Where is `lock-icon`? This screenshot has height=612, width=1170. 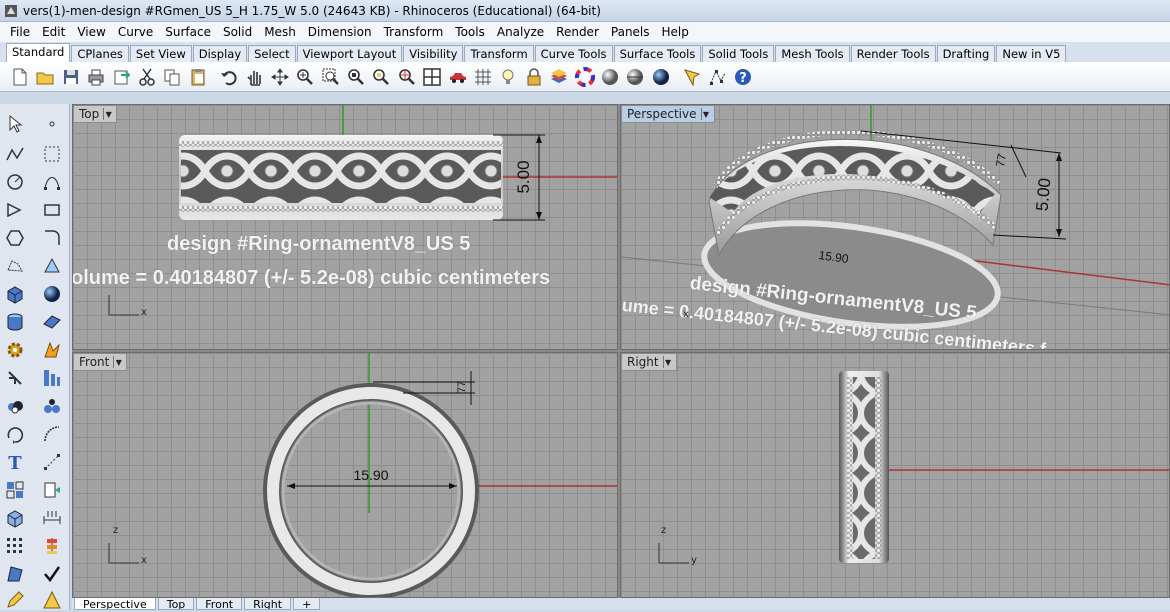 lock-icon is located at coordinates (534, 77).